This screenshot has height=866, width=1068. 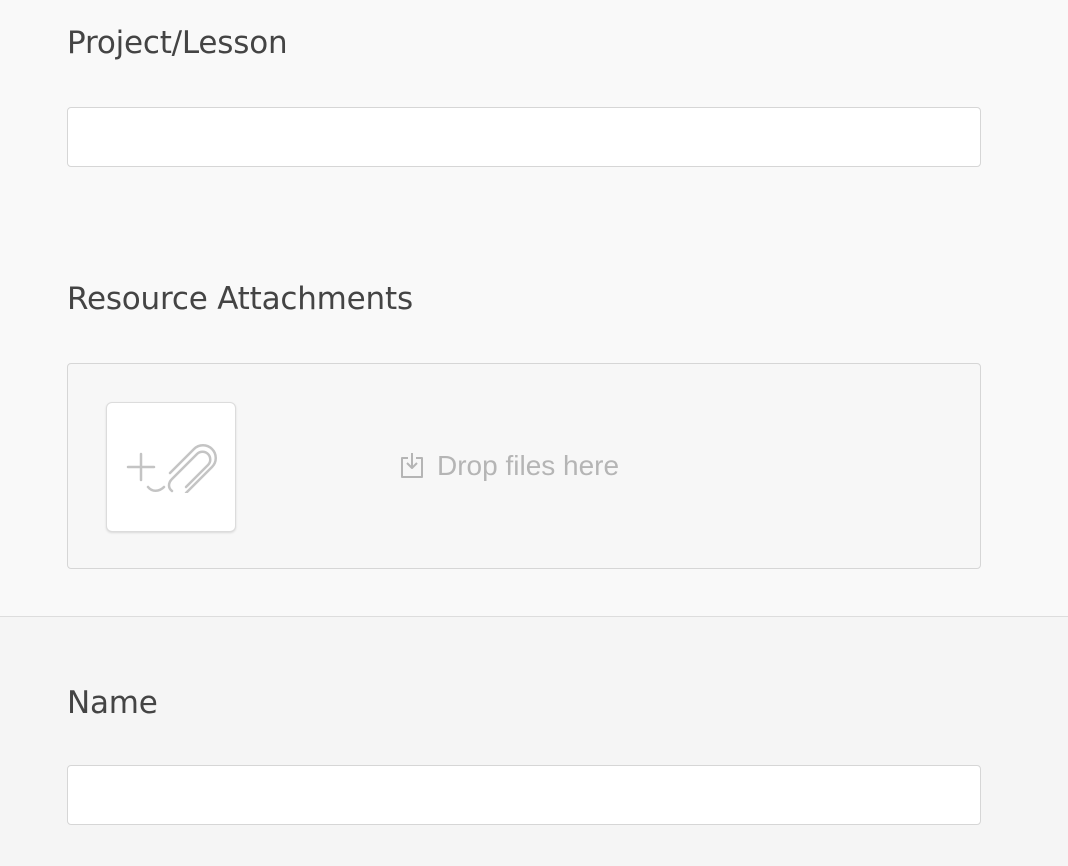 I want to click on download-tray-icon, so click(x=412, y=465).